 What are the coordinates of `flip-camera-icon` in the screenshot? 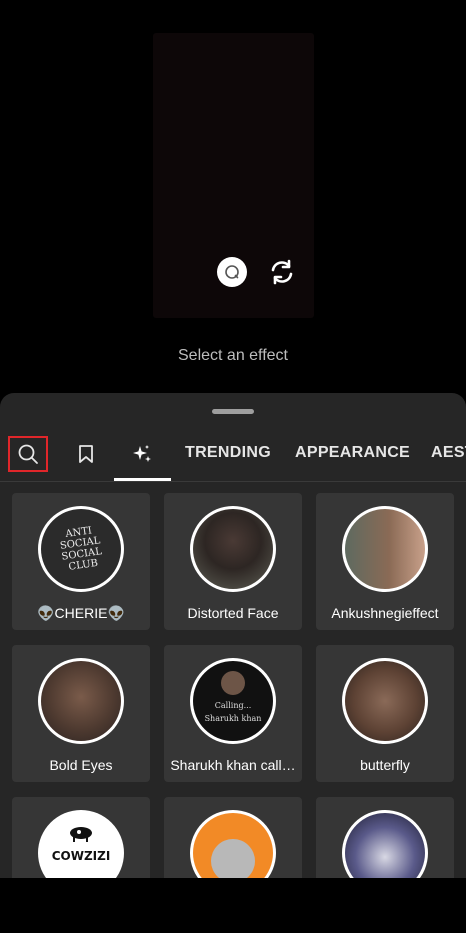 It's located at (282, 272).